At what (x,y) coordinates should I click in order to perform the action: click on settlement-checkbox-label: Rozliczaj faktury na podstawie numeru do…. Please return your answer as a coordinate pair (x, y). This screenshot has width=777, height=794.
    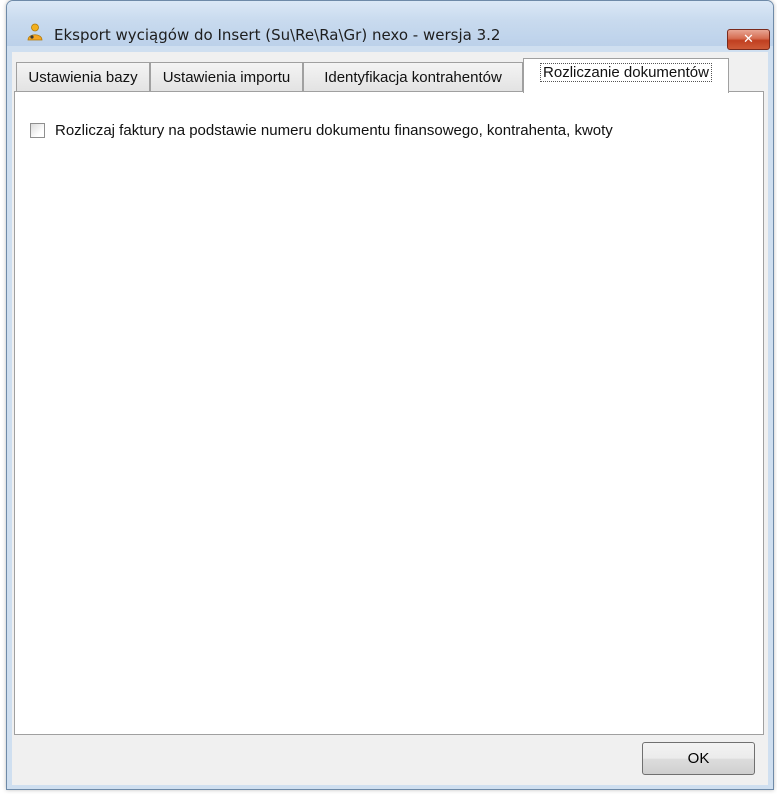
    Looking at the image, I should click on (334, 130).